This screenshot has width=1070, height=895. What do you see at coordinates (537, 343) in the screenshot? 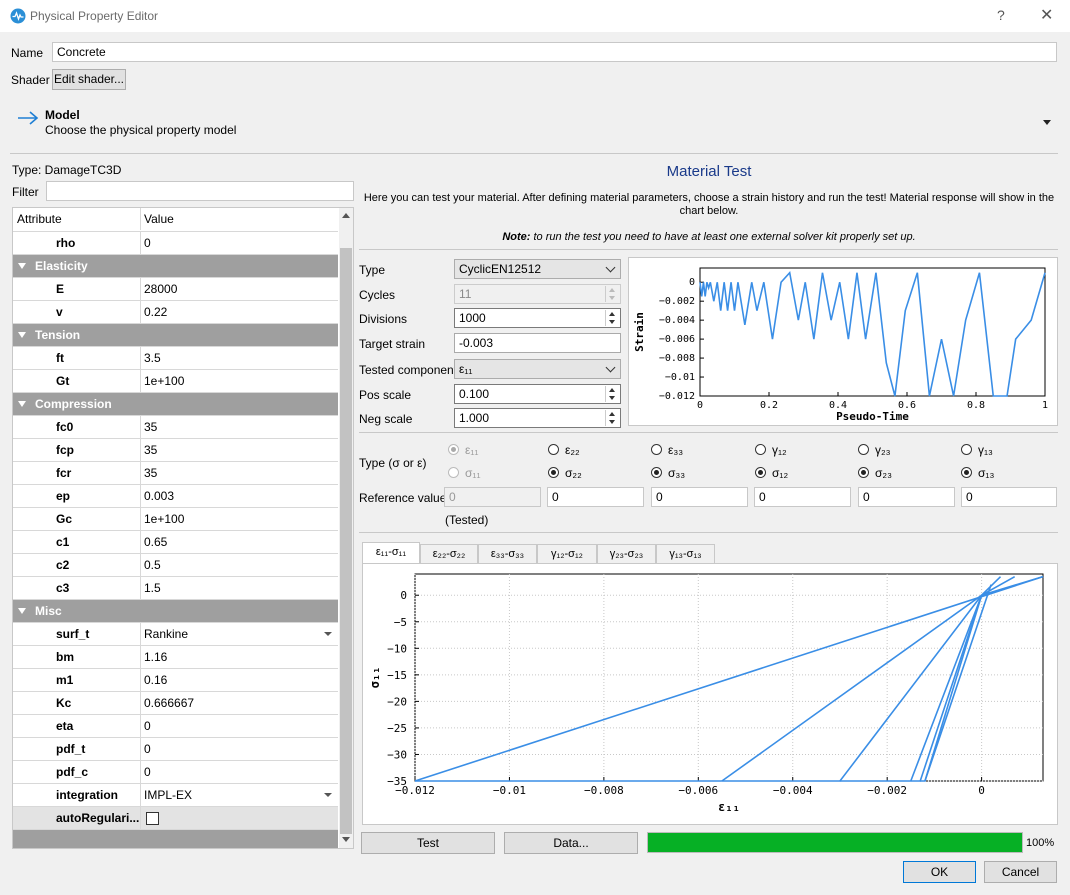
I see `target-strain-field: -0.003` at bounding box center [537, 343].